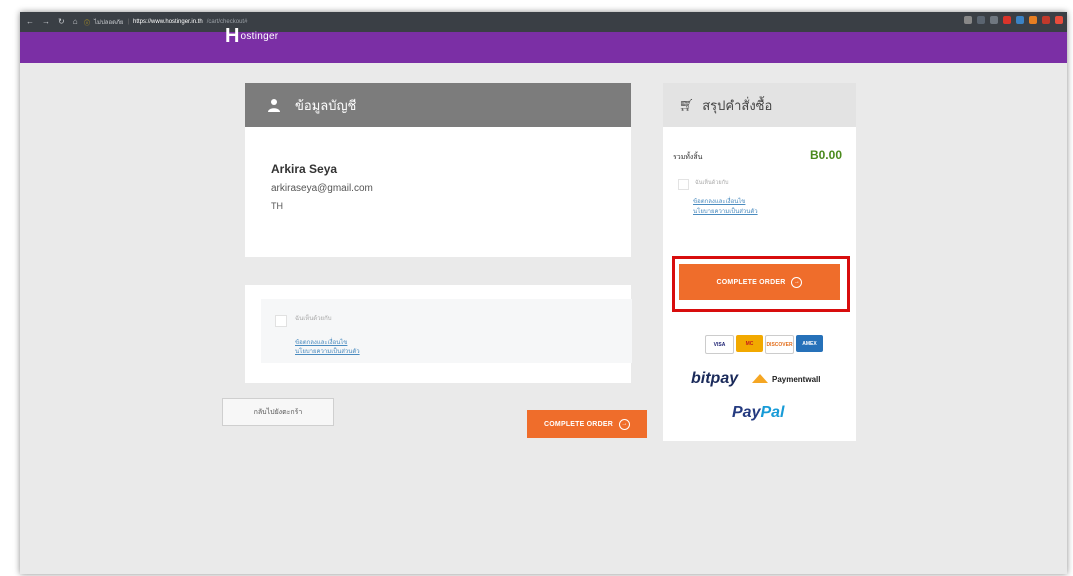  Describe the element at coordinates (779, 344) in the screenshot. I see `discover-icon: DISCOVER` at that location.